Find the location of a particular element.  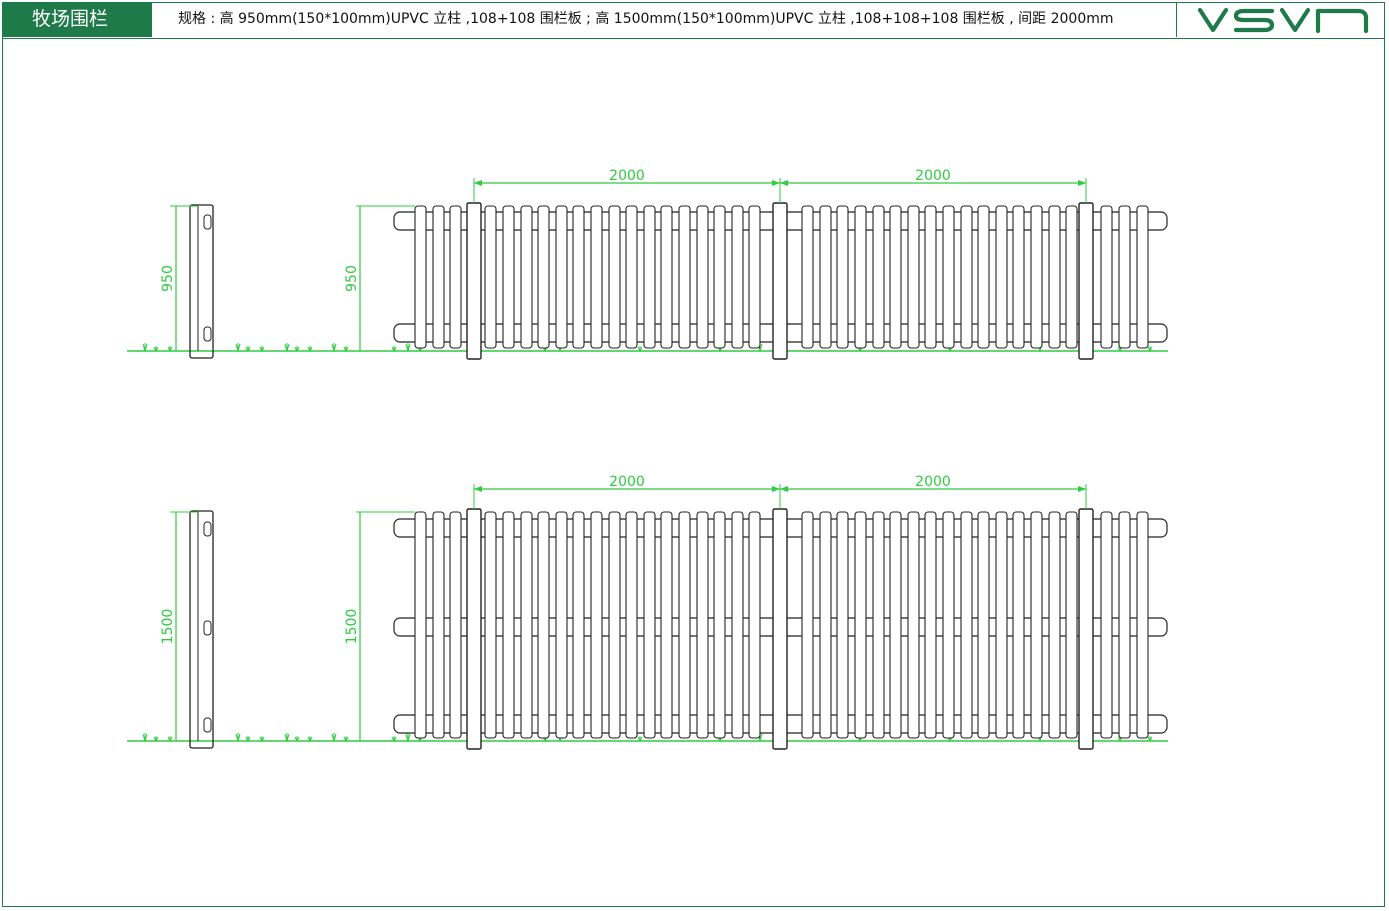

front-height-label: 1500 is located at coordinates (352, 627).